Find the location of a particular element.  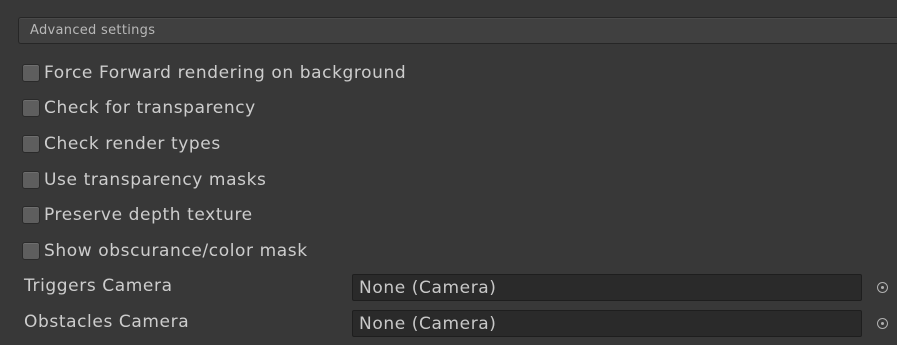

toggle-label: Force Forward rendering on background is located at coordinates (225, 73).